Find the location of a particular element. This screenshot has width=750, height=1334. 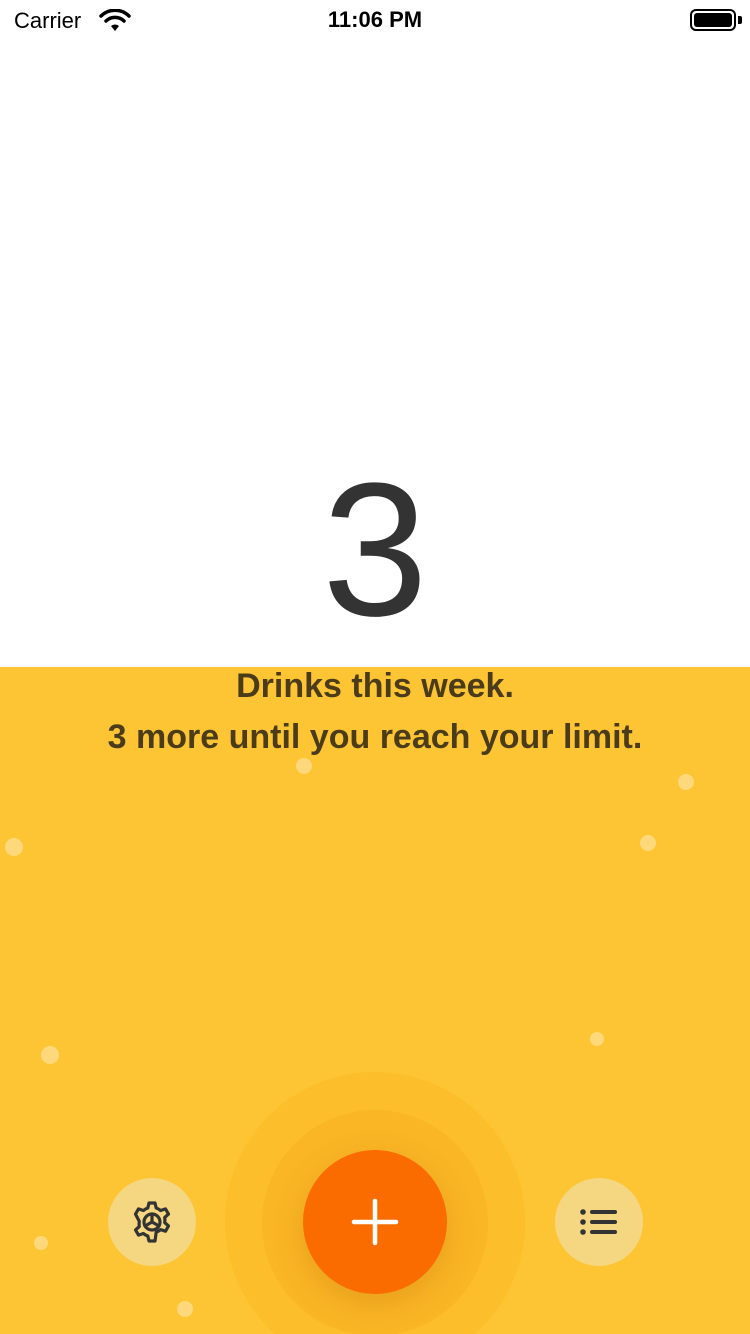

battery-fill is located at coordinates (713, 20).